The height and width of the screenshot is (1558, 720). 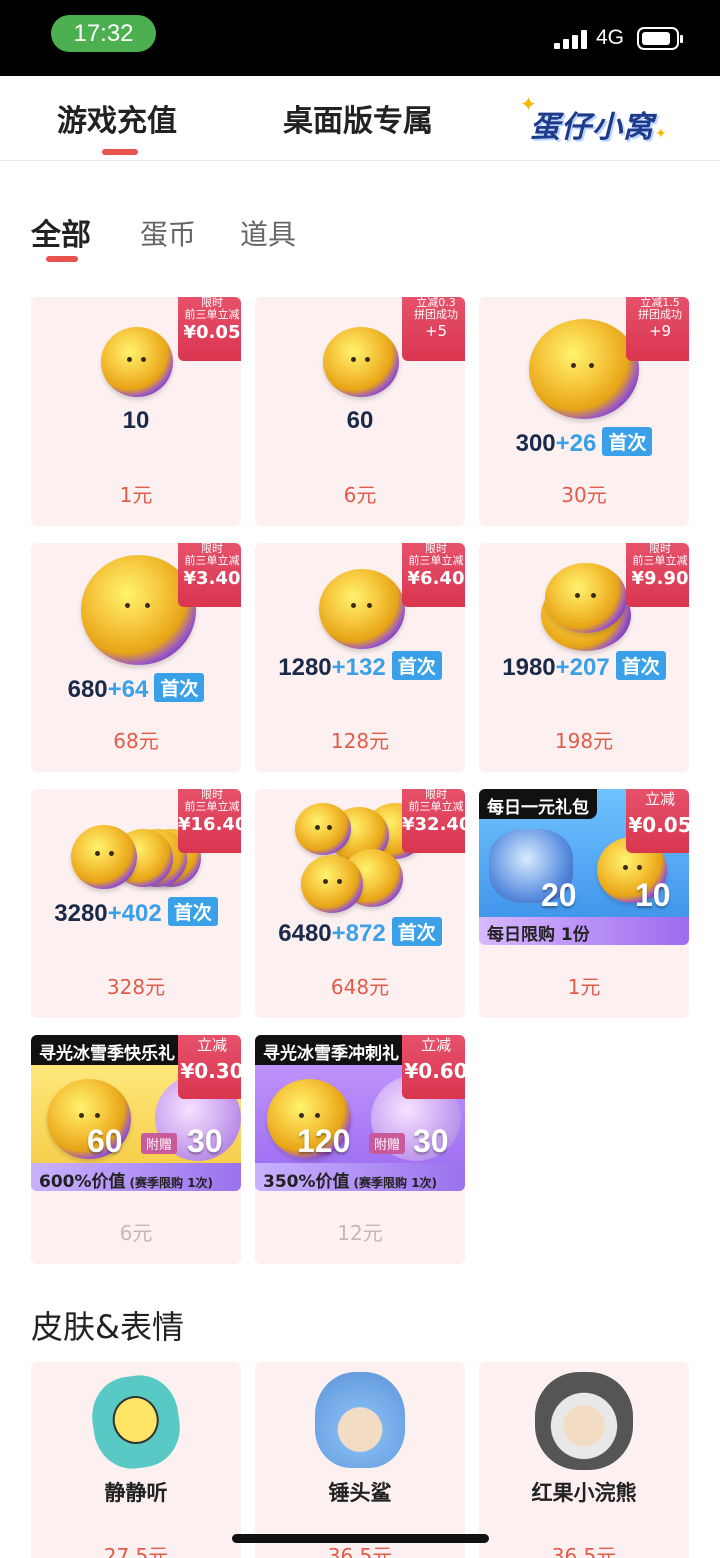 I want to click on skin-card: 红果小浣熊 36.5元, so click(x=584, y=1460).